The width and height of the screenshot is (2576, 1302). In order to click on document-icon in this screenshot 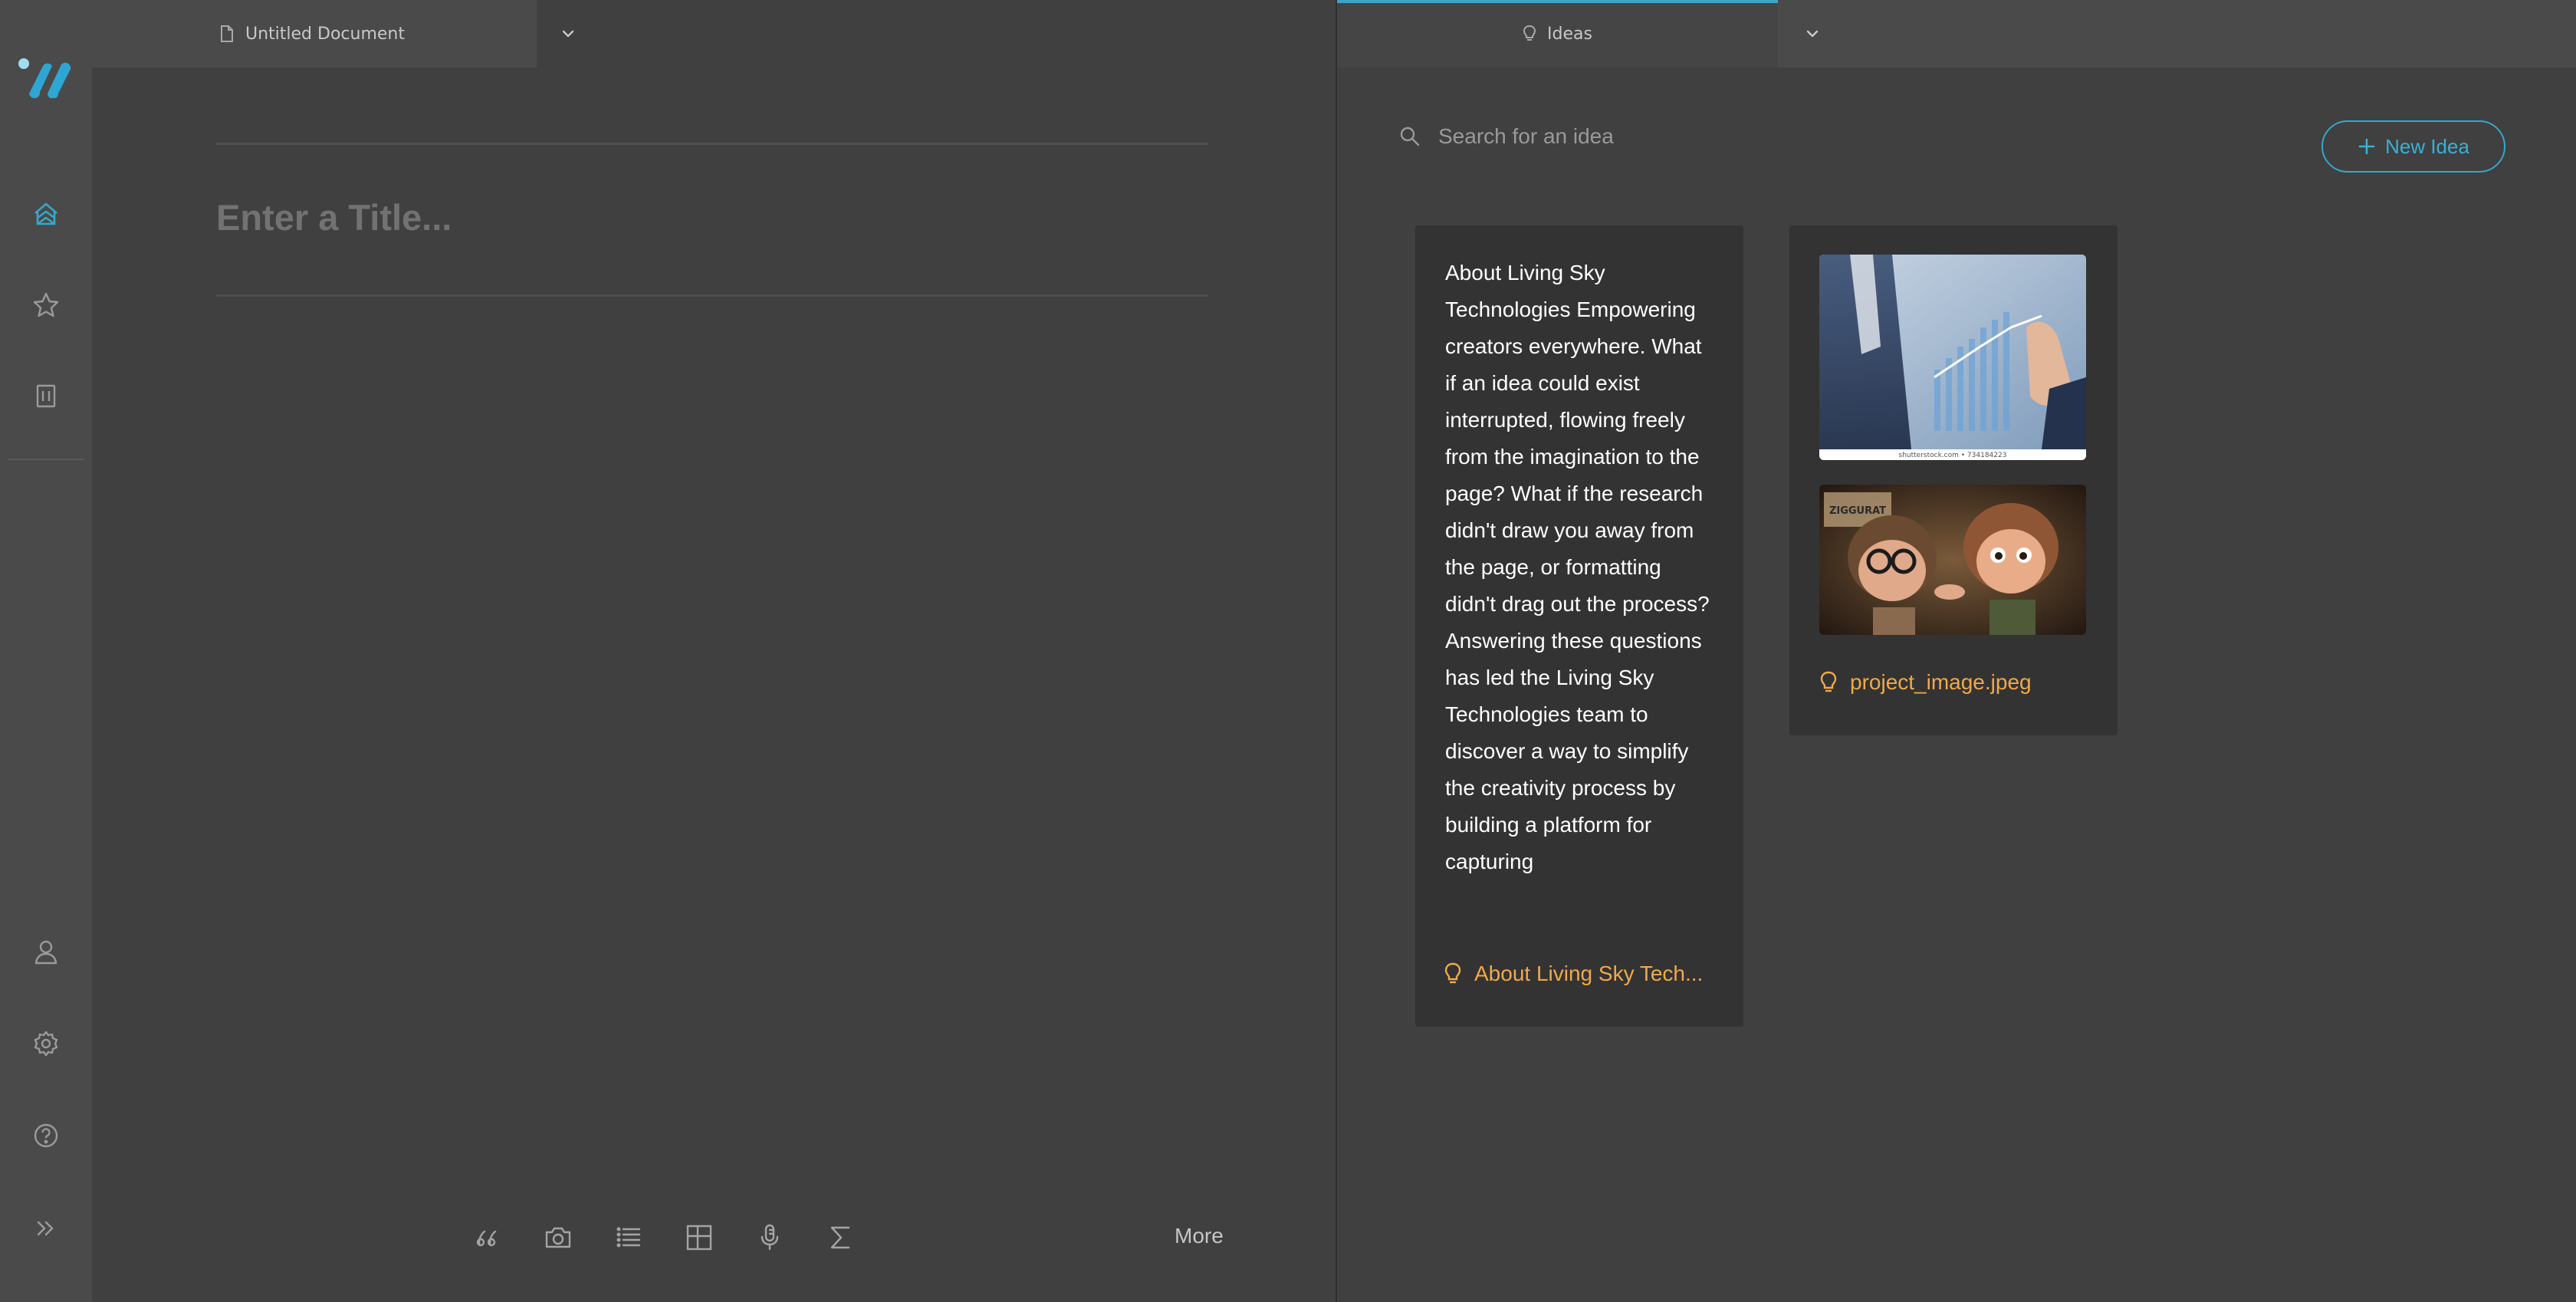, I will do `click(227, 34)`.